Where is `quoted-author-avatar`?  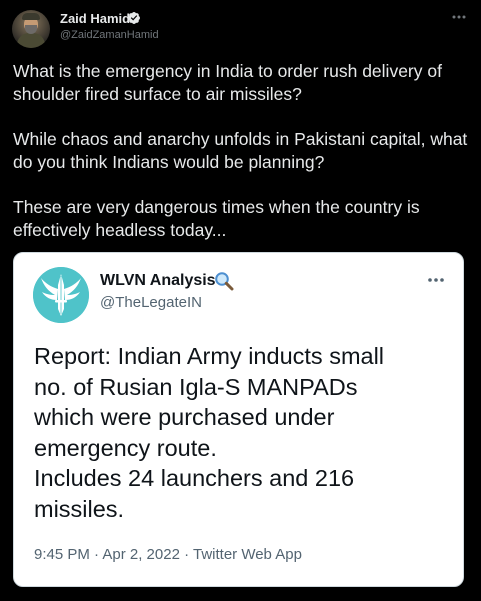 quoted-author-avatar is located at coordinates (61, 295).